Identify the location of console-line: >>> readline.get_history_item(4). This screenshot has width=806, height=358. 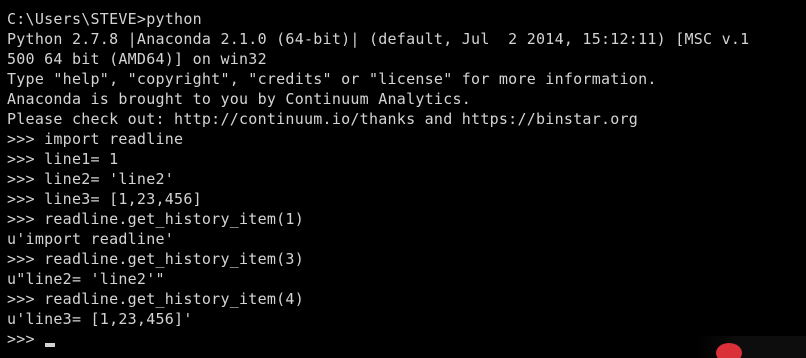
(155, 299).